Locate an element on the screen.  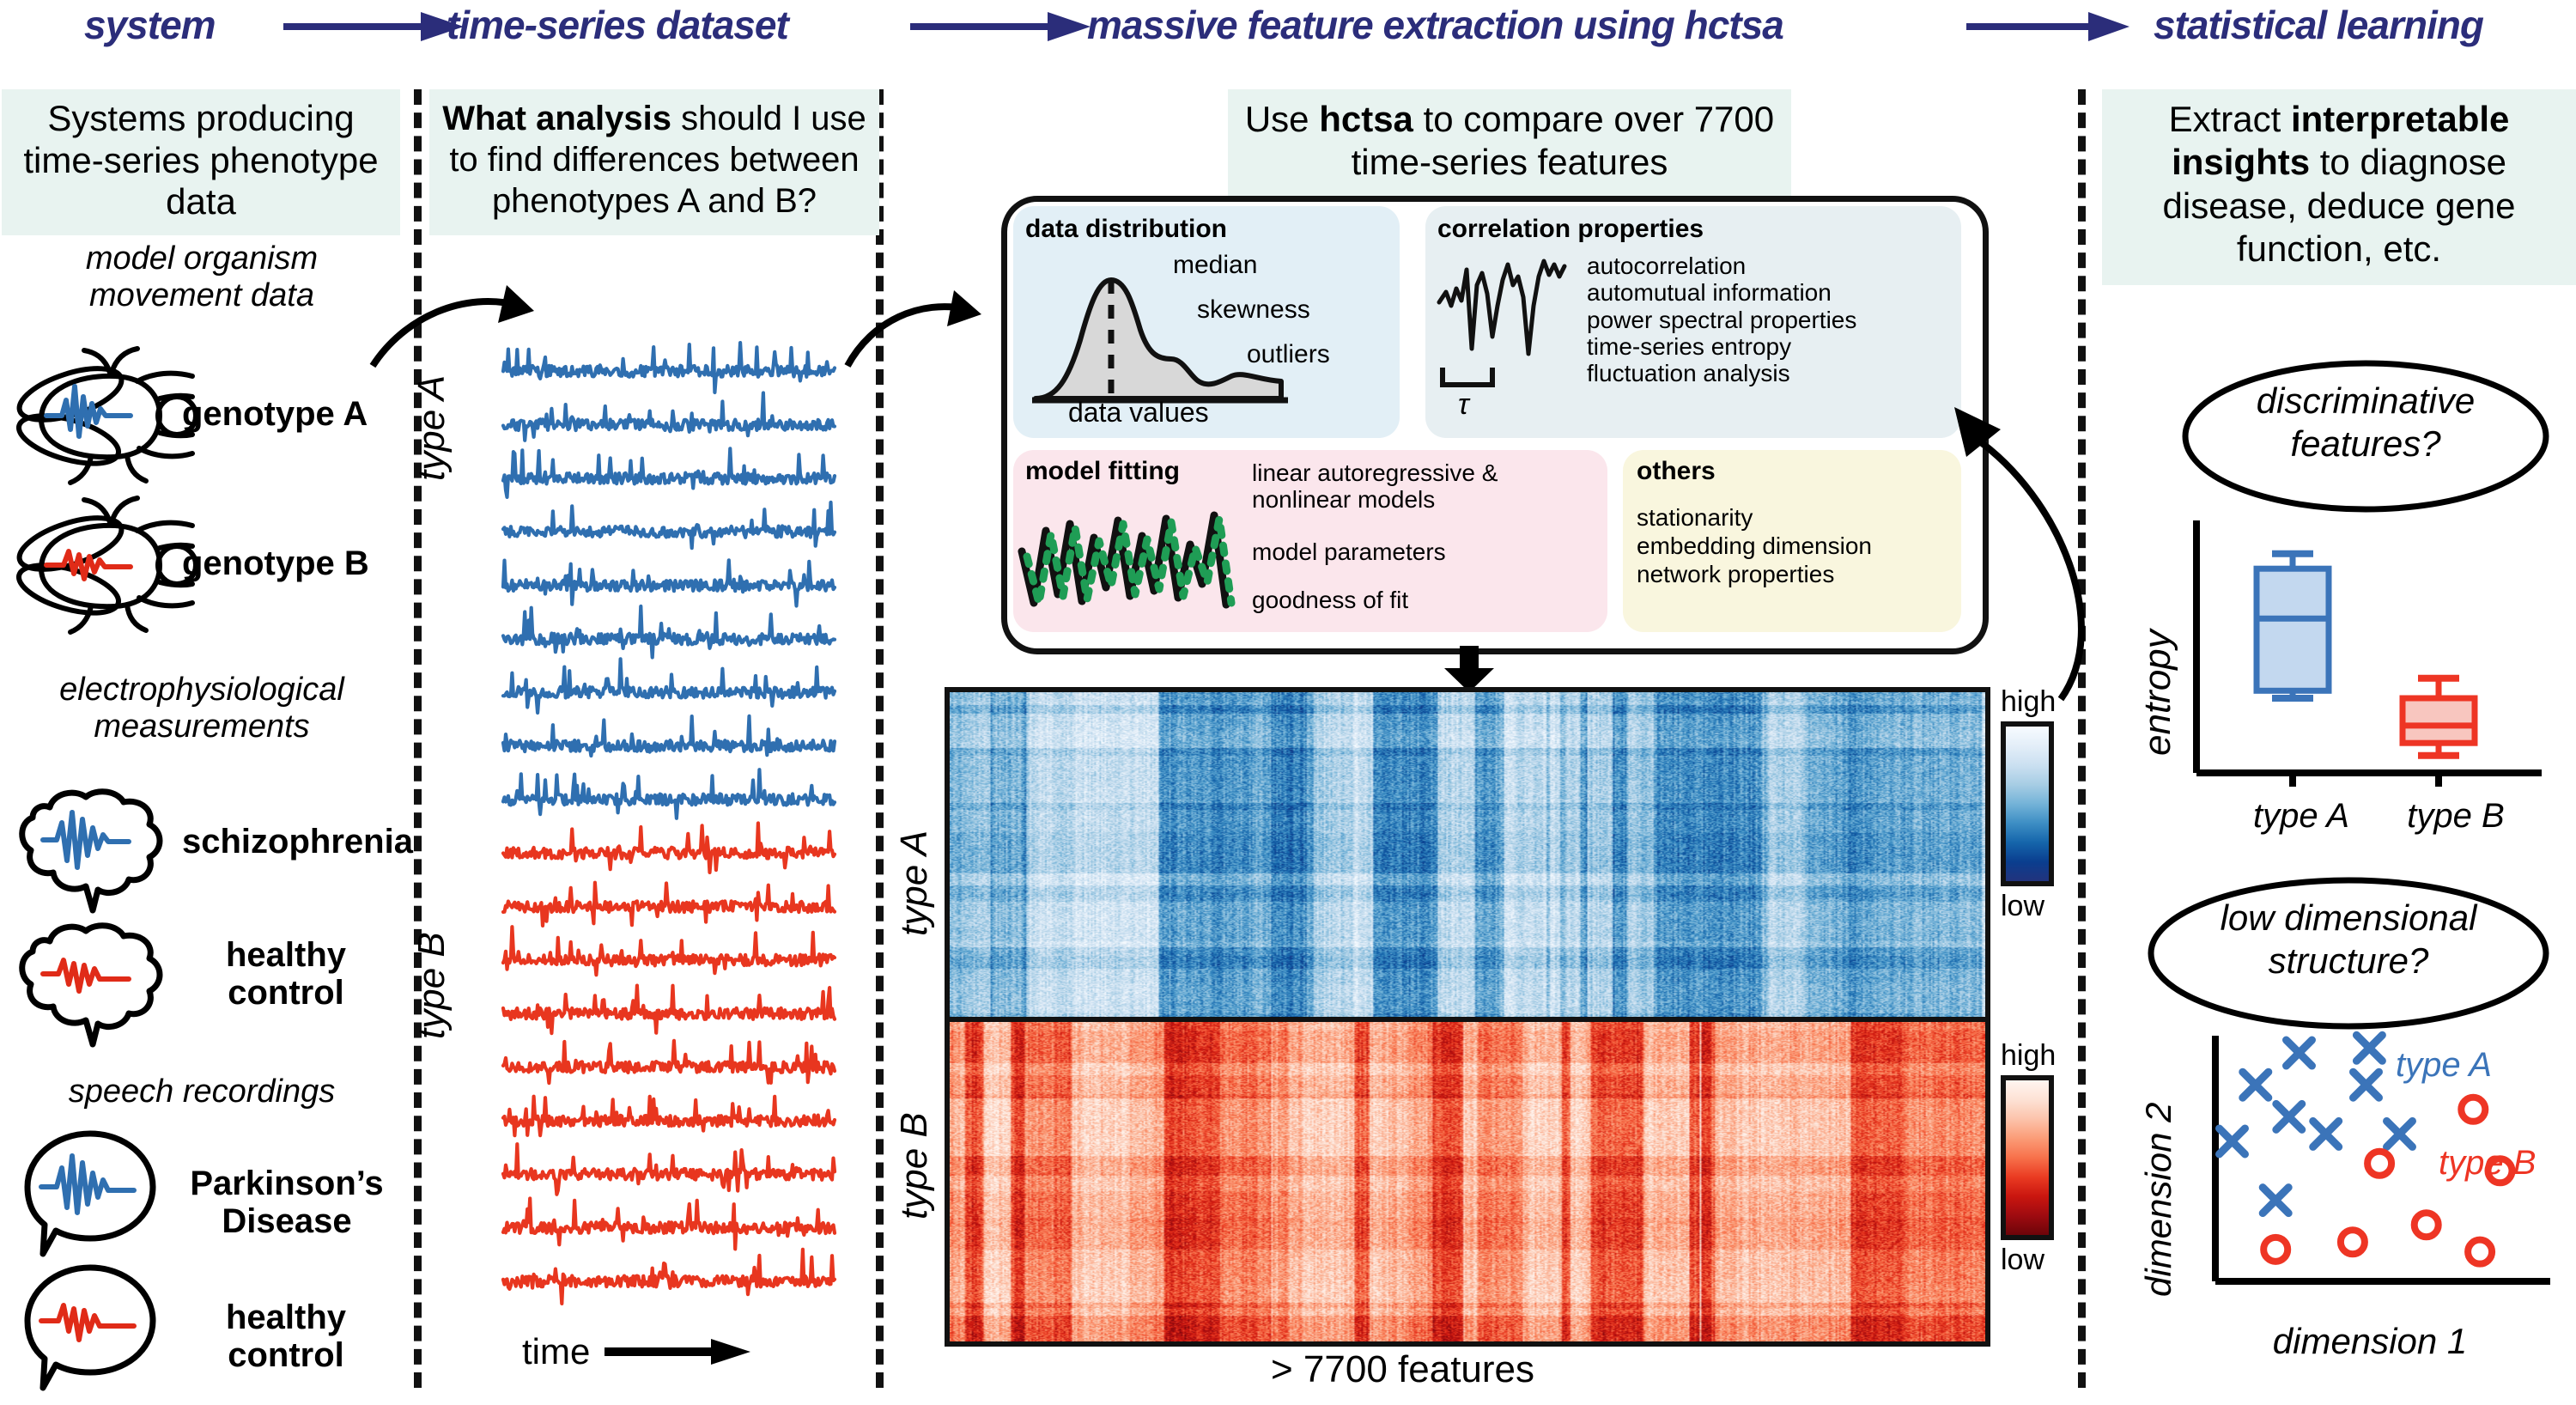
system-entry-parkinsons is located at coordinates (90, 1192).